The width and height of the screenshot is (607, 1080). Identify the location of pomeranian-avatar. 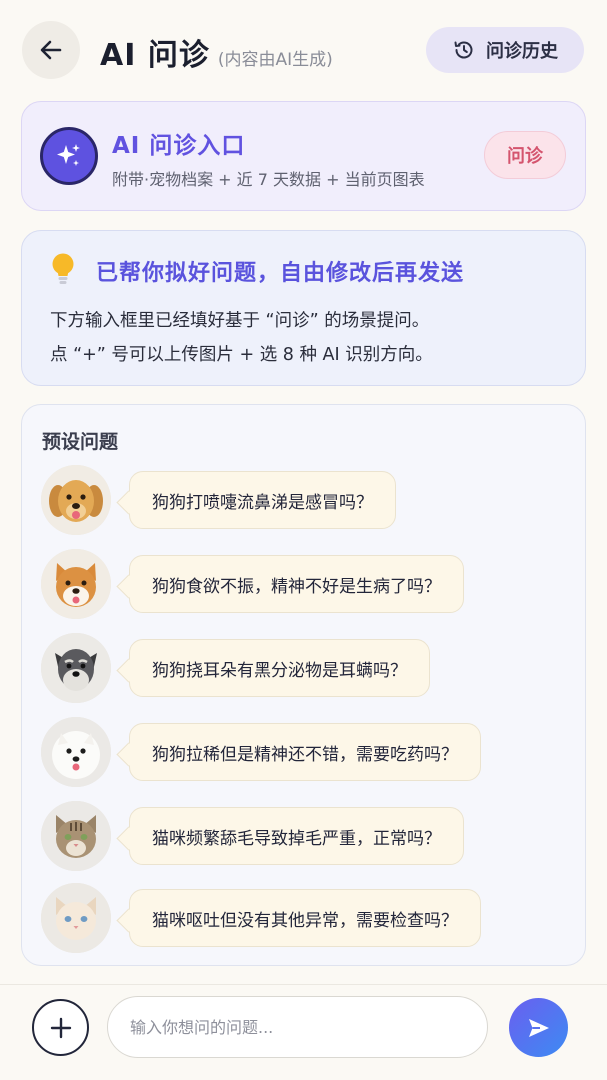
(76, 752).